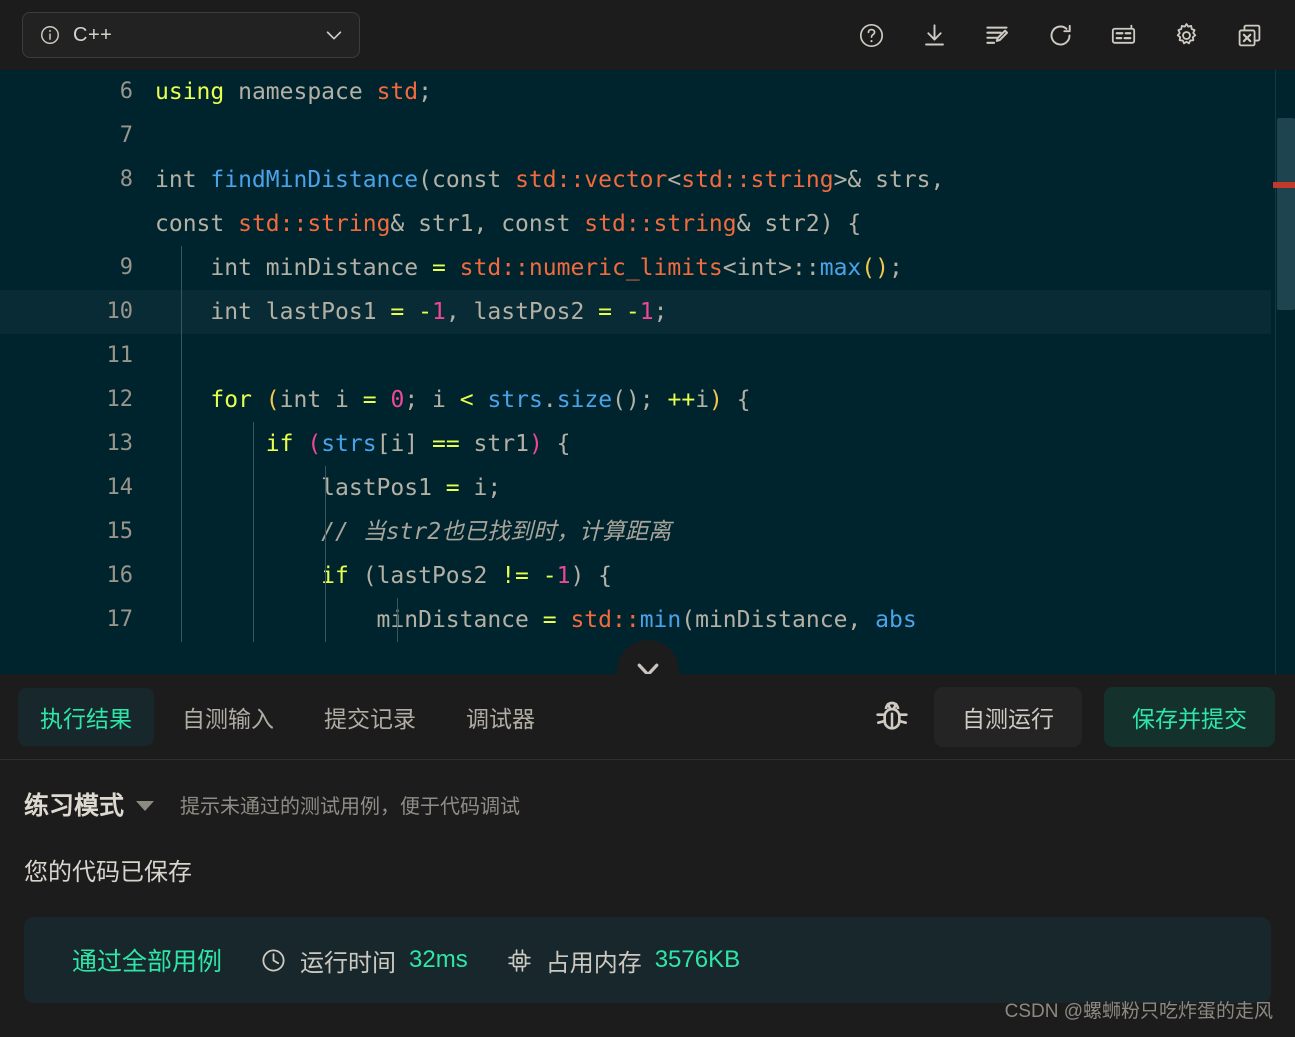 The image size is (1295, 1037). Describe the element at coordinates (591, 180) in the screenshot. I see `code-token: std::vector` at that location.